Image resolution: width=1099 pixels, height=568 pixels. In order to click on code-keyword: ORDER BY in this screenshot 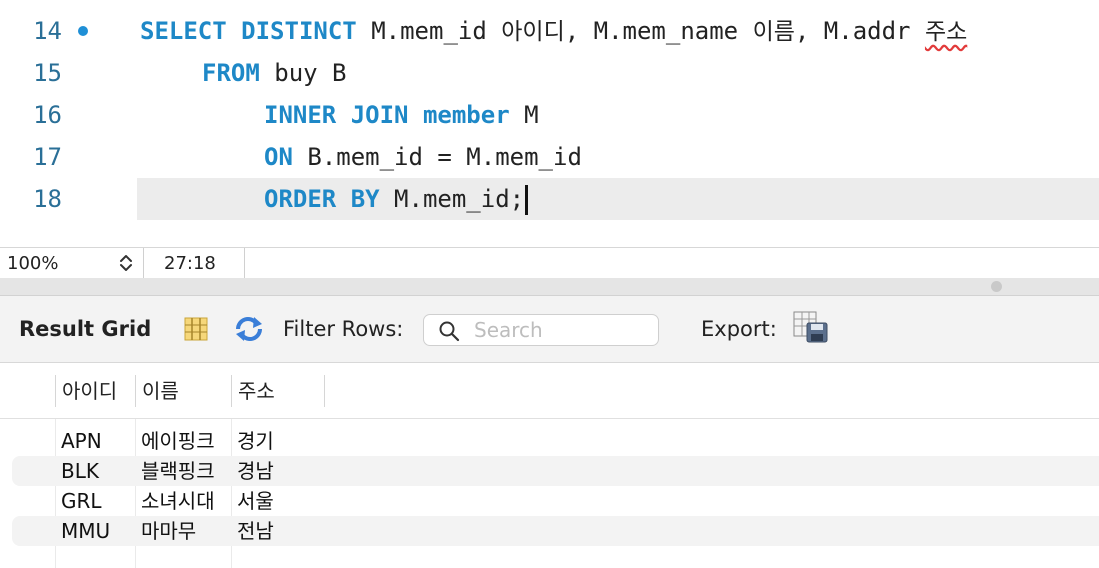, I will do `click(322, 199)`.